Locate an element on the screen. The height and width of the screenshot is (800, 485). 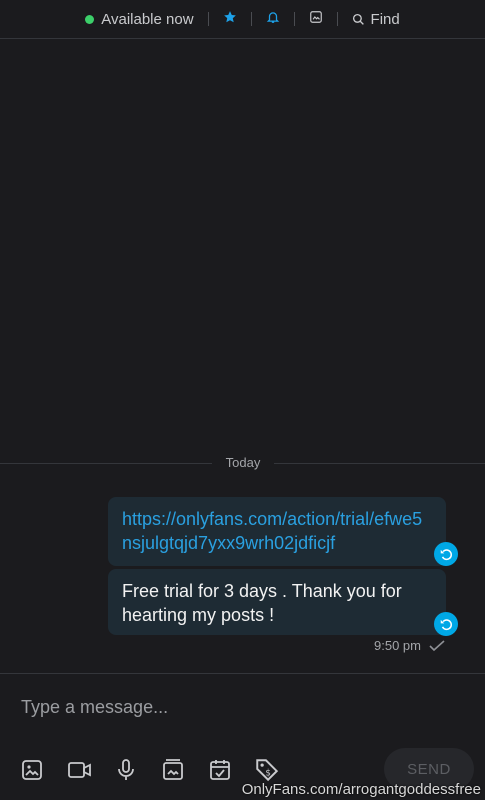
check-icon is located at coordinates (437, 645).